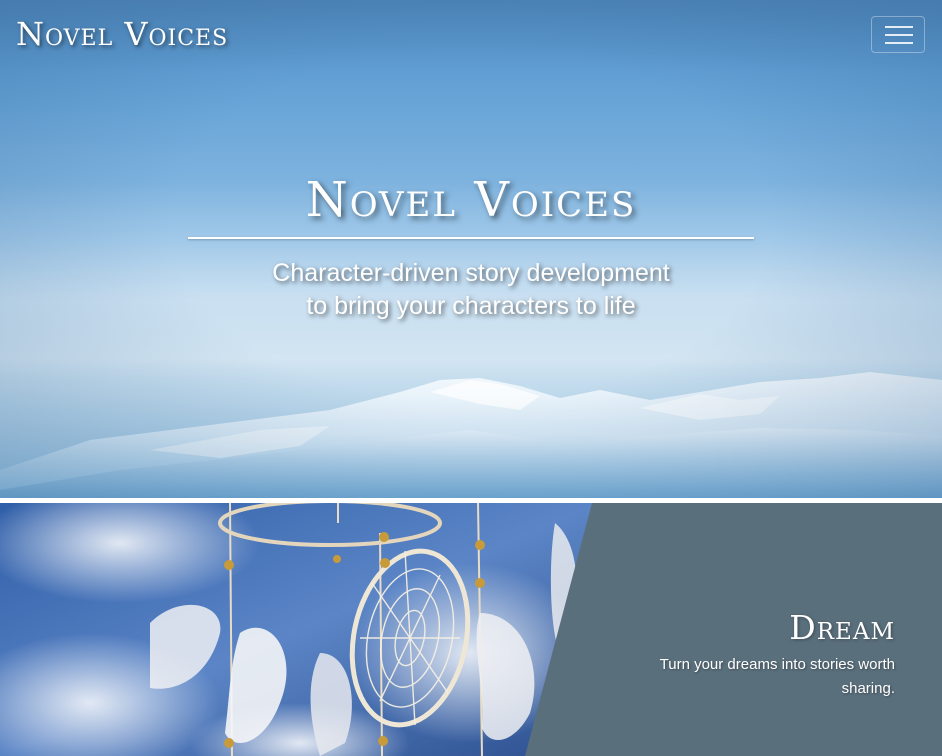 This screenshot has width=942, height=756. What do you see at coordinates (471, 238) in the screenshot?
I see `hero-divider` at bounding box center [471, 238].